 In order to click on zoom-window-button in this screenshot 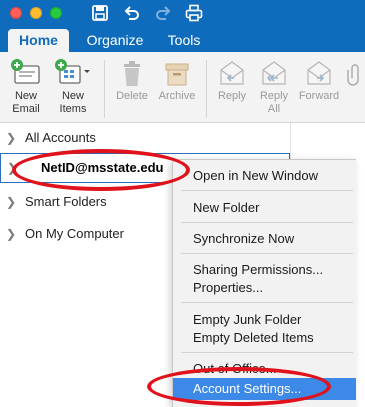, I will do `click(56, 13)`.